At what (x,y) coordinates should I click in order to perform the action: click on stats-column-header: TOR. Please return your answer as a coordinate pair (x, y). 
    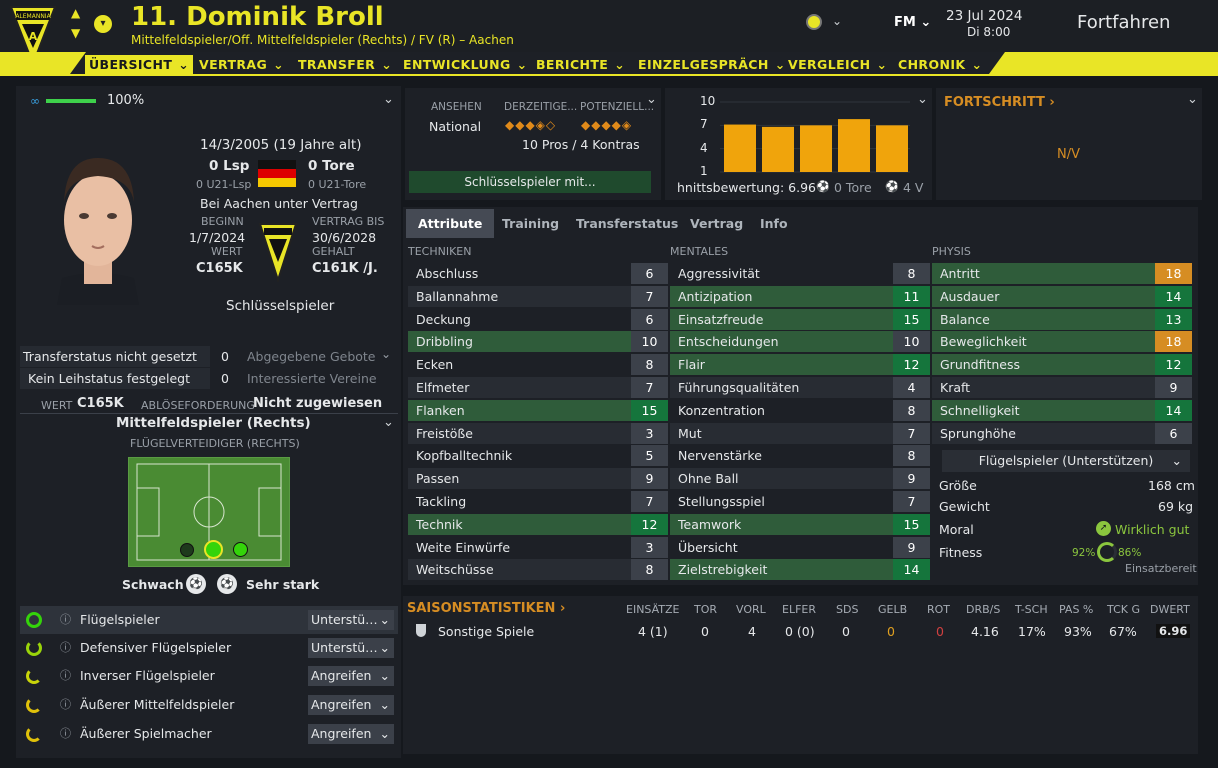
    Looking at the image, I should click on (705, 609).